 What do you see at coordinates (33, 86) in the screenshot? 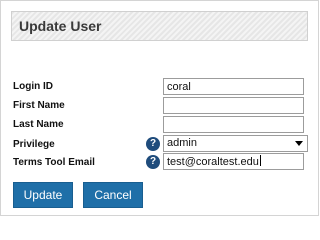
I see `login-id-label: Login ID` at bounding box center [33, 86].